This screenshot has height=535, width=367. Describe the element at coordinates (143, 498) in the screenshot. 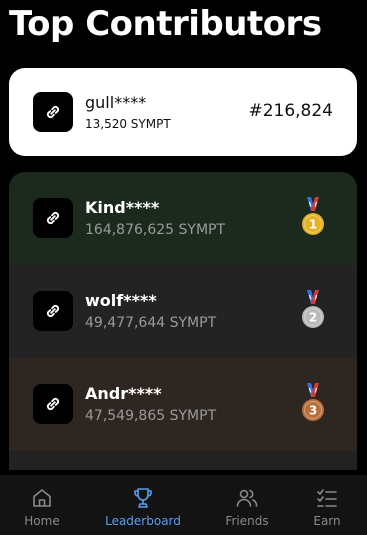

I see `trophy-icon` at that location.